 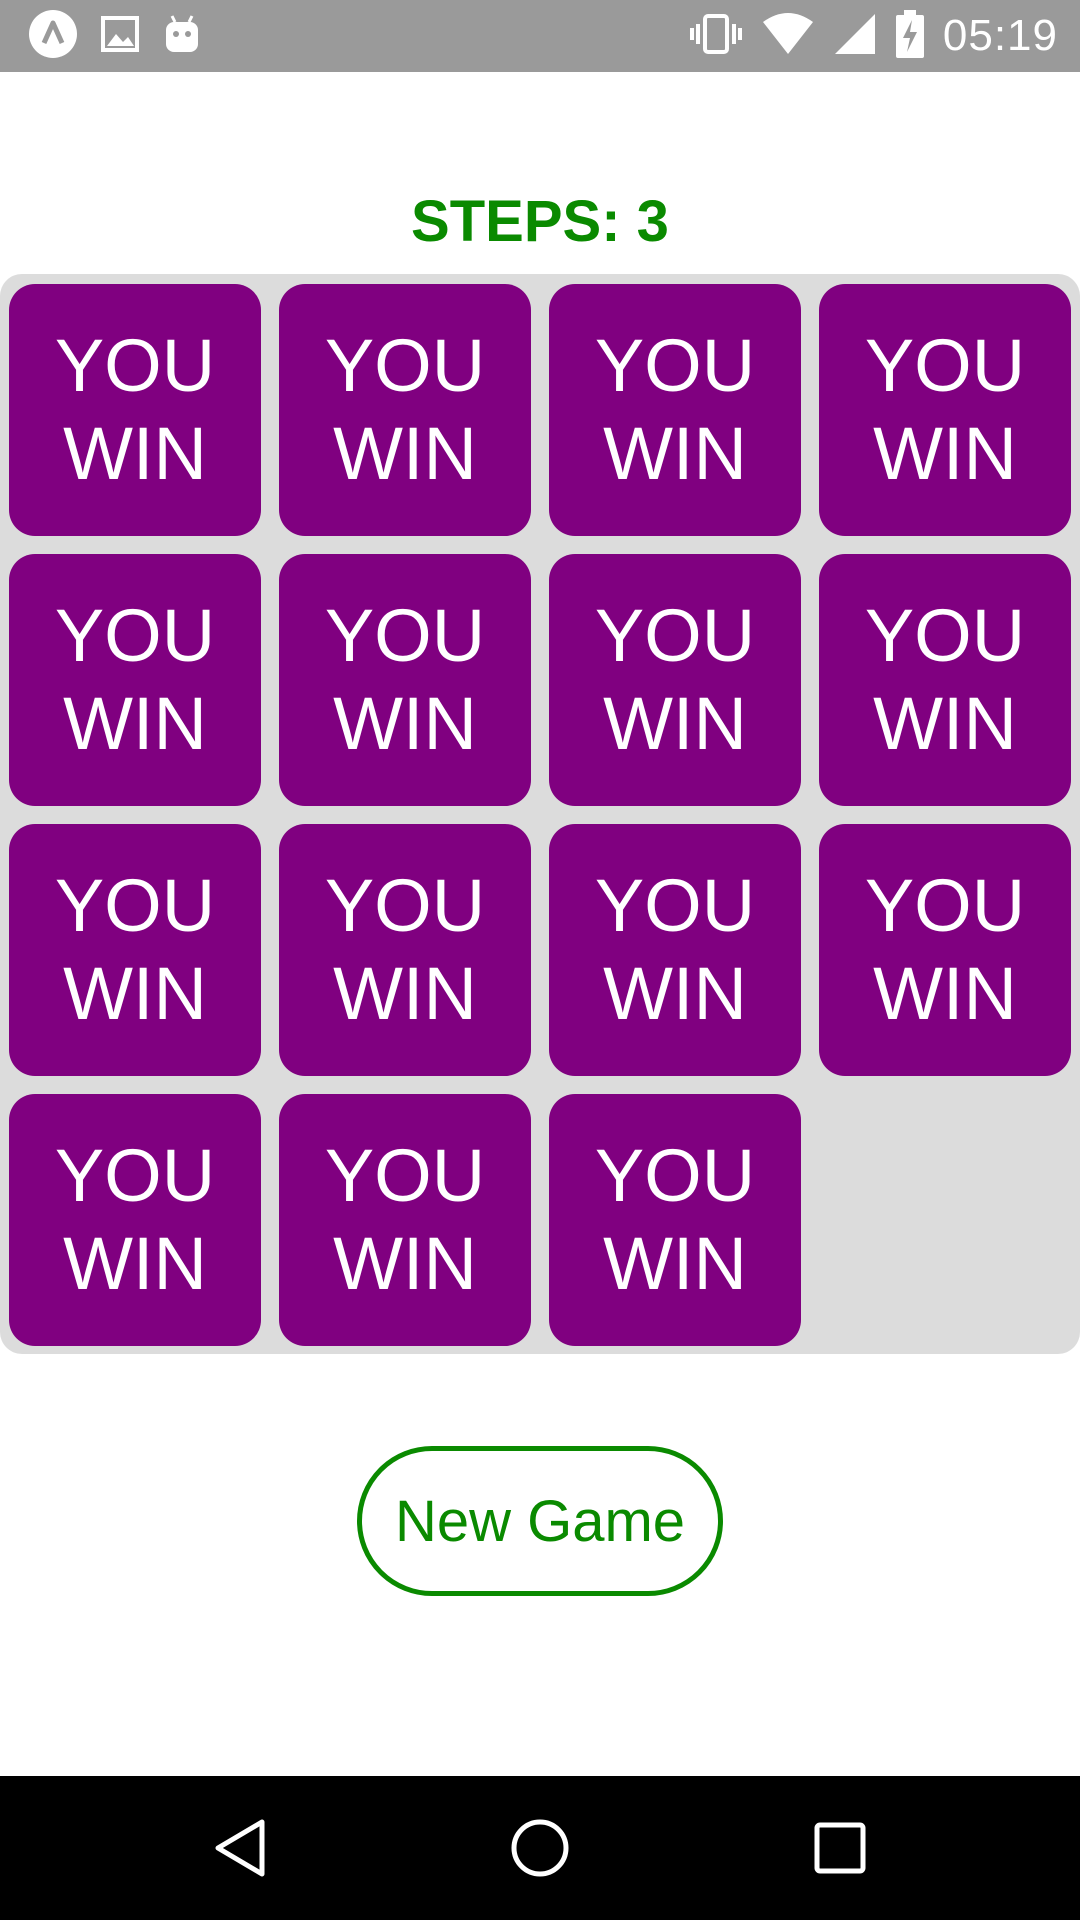 What do you see at coordinates (240, 1848) in the screenshot?
I see `back-icon` at bounding box center [240, 1848].